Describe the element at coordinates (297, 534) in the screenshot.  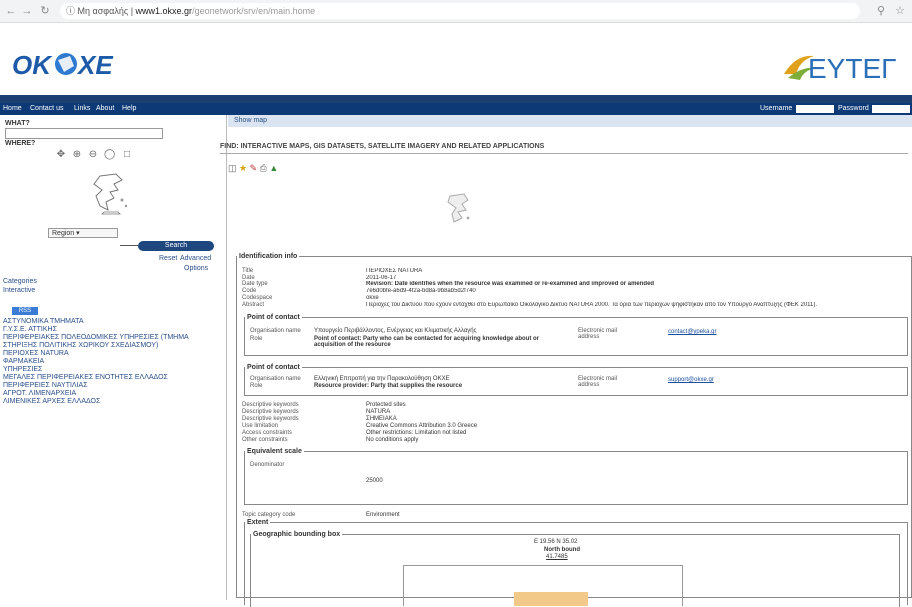
I see `bbox-legend: Geographic bounding box` at that location.